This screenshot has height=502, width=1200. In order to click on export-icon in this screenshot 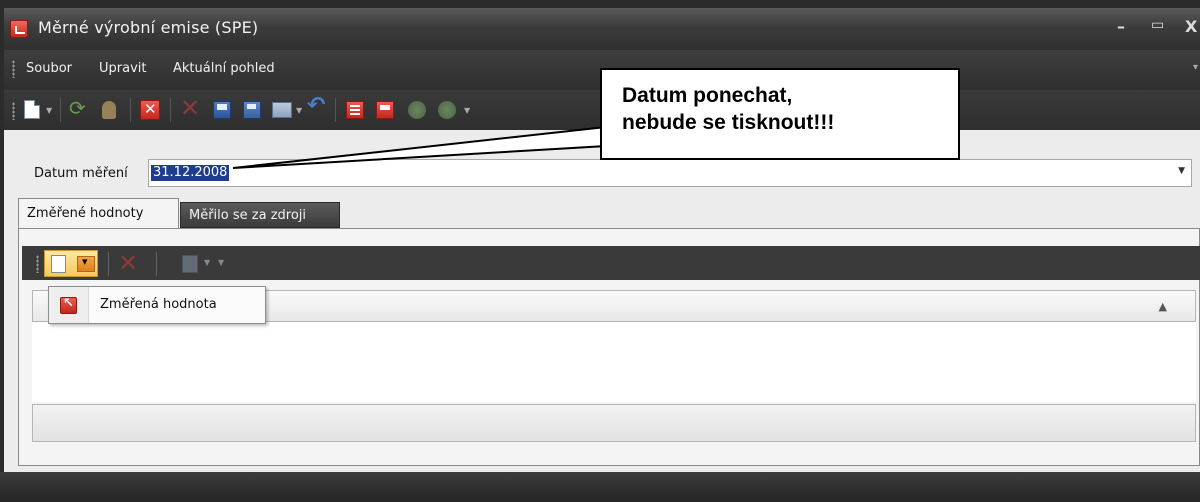, I will do `click(282, 110)`.